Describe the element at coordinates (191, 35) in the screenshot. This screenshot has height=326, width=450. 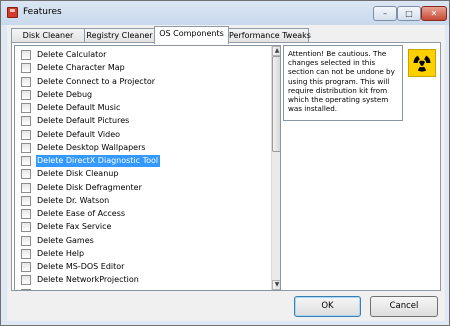
I see `tab-os-components: OS Components` at that location.